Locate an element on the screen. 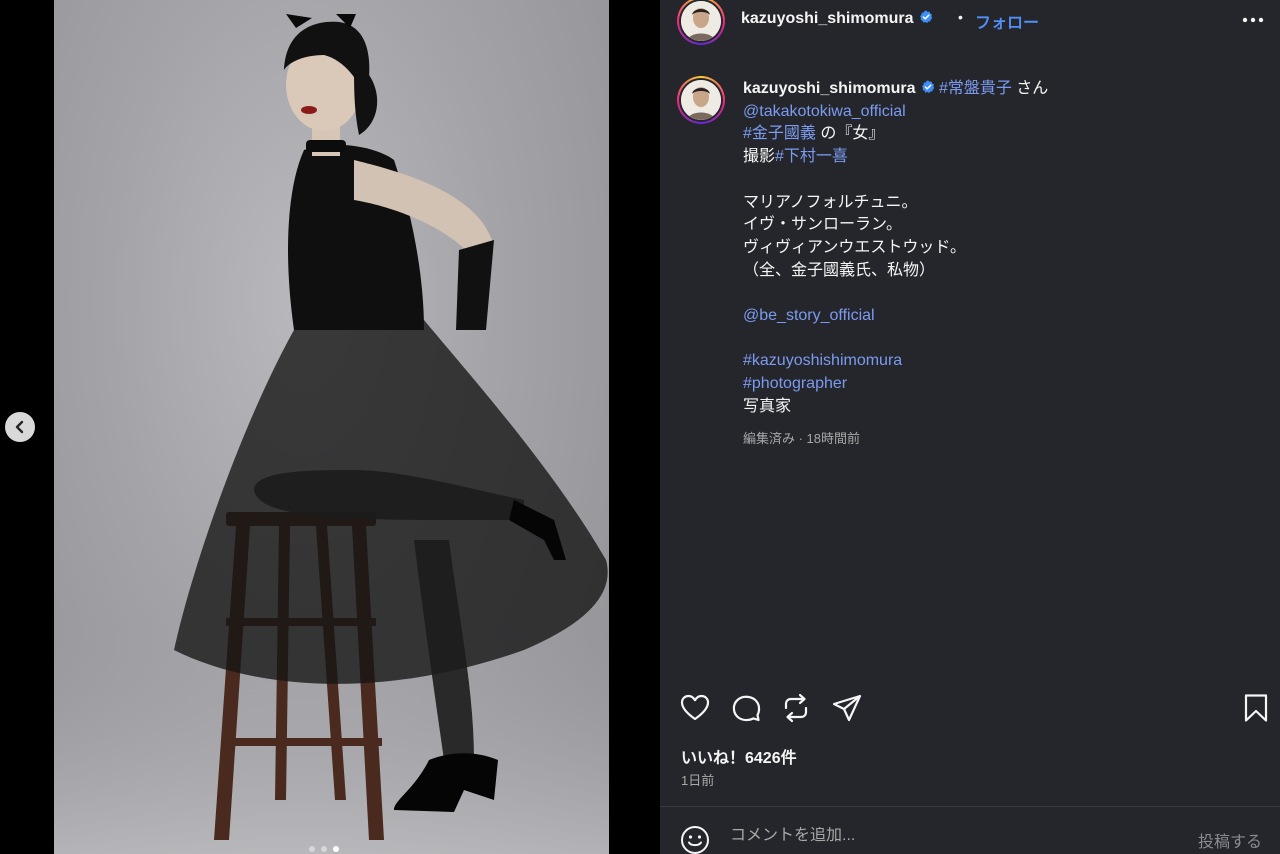  caption-link: #下村一喜 is located at coordinates (811, 156).